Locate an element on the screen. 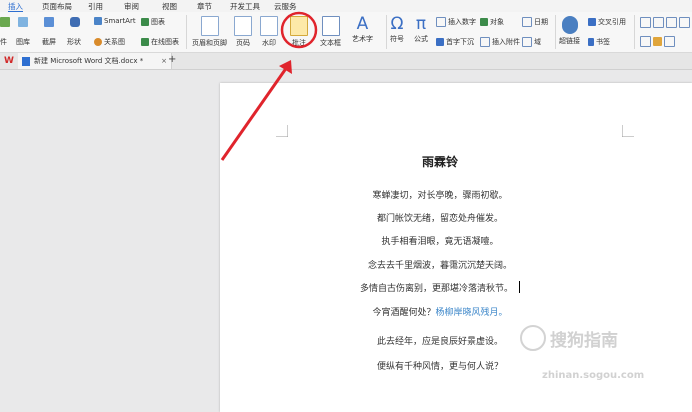  bookmark-button: 书签 is located at coordinates (599, 42).